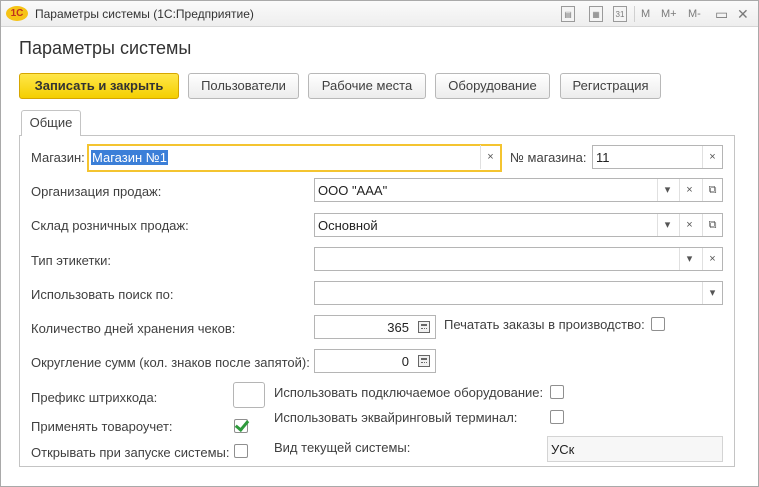 The width and height of the screenshot is (759, 487). Describe the element at coordinates (96, 191) in the screenshot. I see `organization-label: Организация продаж:` at that location.